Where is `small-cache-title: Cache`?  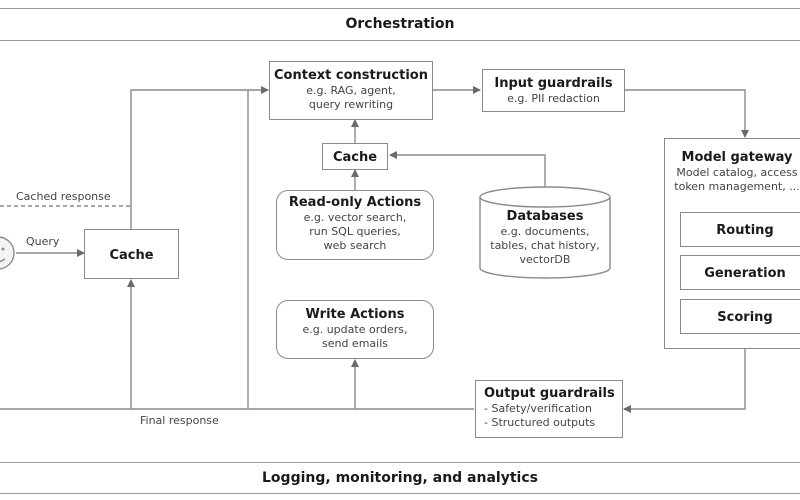
small-cache-title: Cache is located at coordinates (355, 157).